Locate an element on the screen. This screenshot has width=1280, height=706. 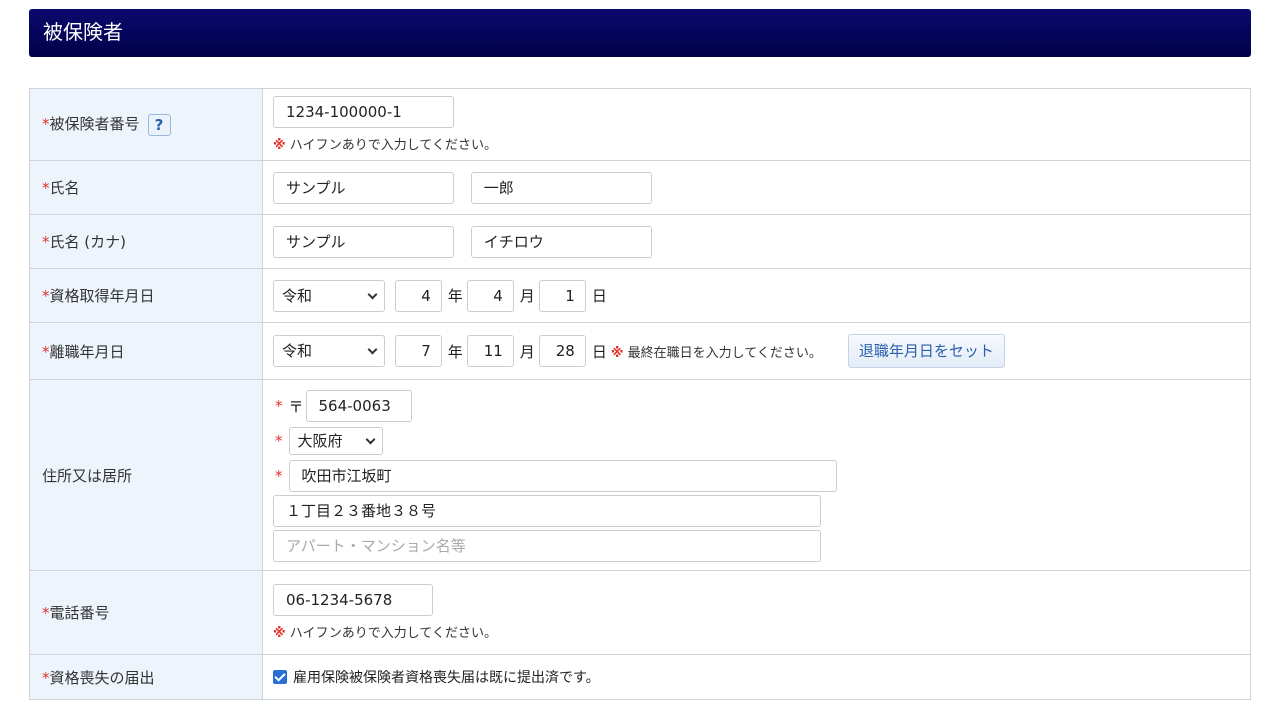
label-cell: *被保険者番号? is located at coordinates (146, 124).